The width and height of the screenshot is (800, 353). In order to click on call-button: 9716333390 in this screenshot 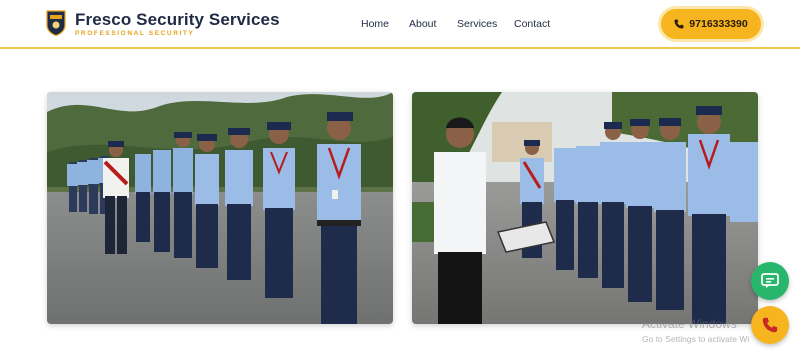, I will do `click(711, 24)`.